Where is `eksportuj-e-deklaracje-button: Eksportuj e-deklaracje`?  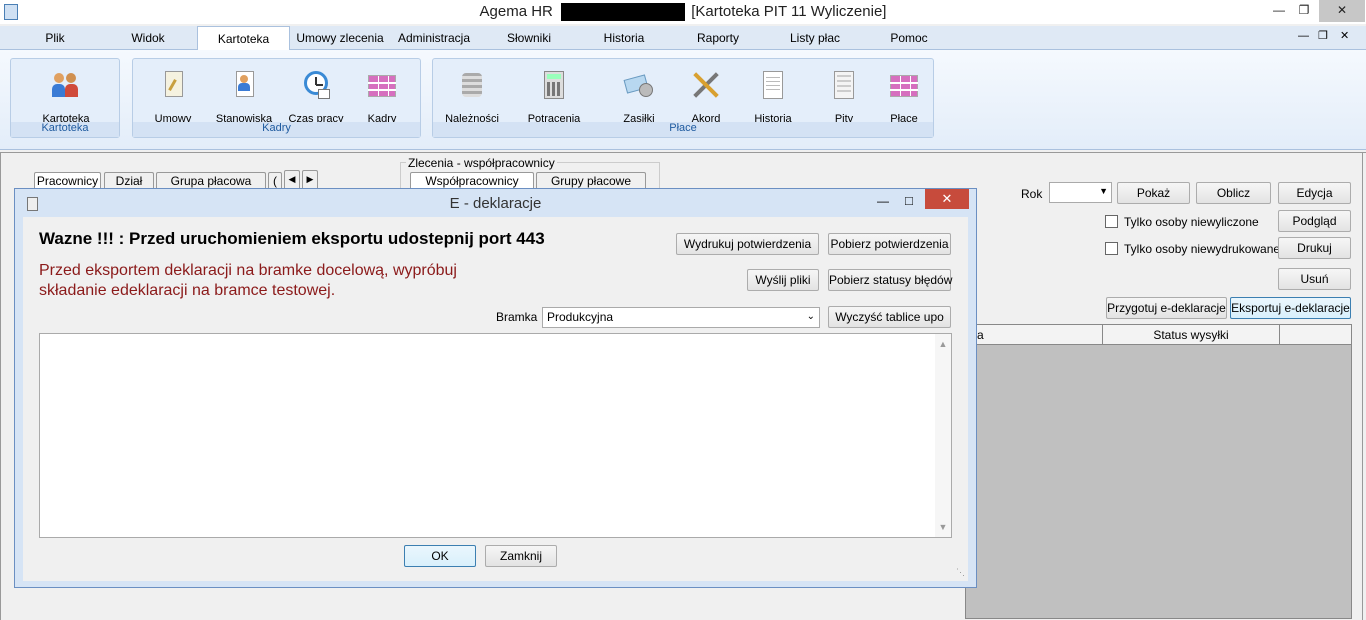
eksportuj-e-deklaracje-button: Eksportuj e-deklaracje is located at coordinates (1290, 308).